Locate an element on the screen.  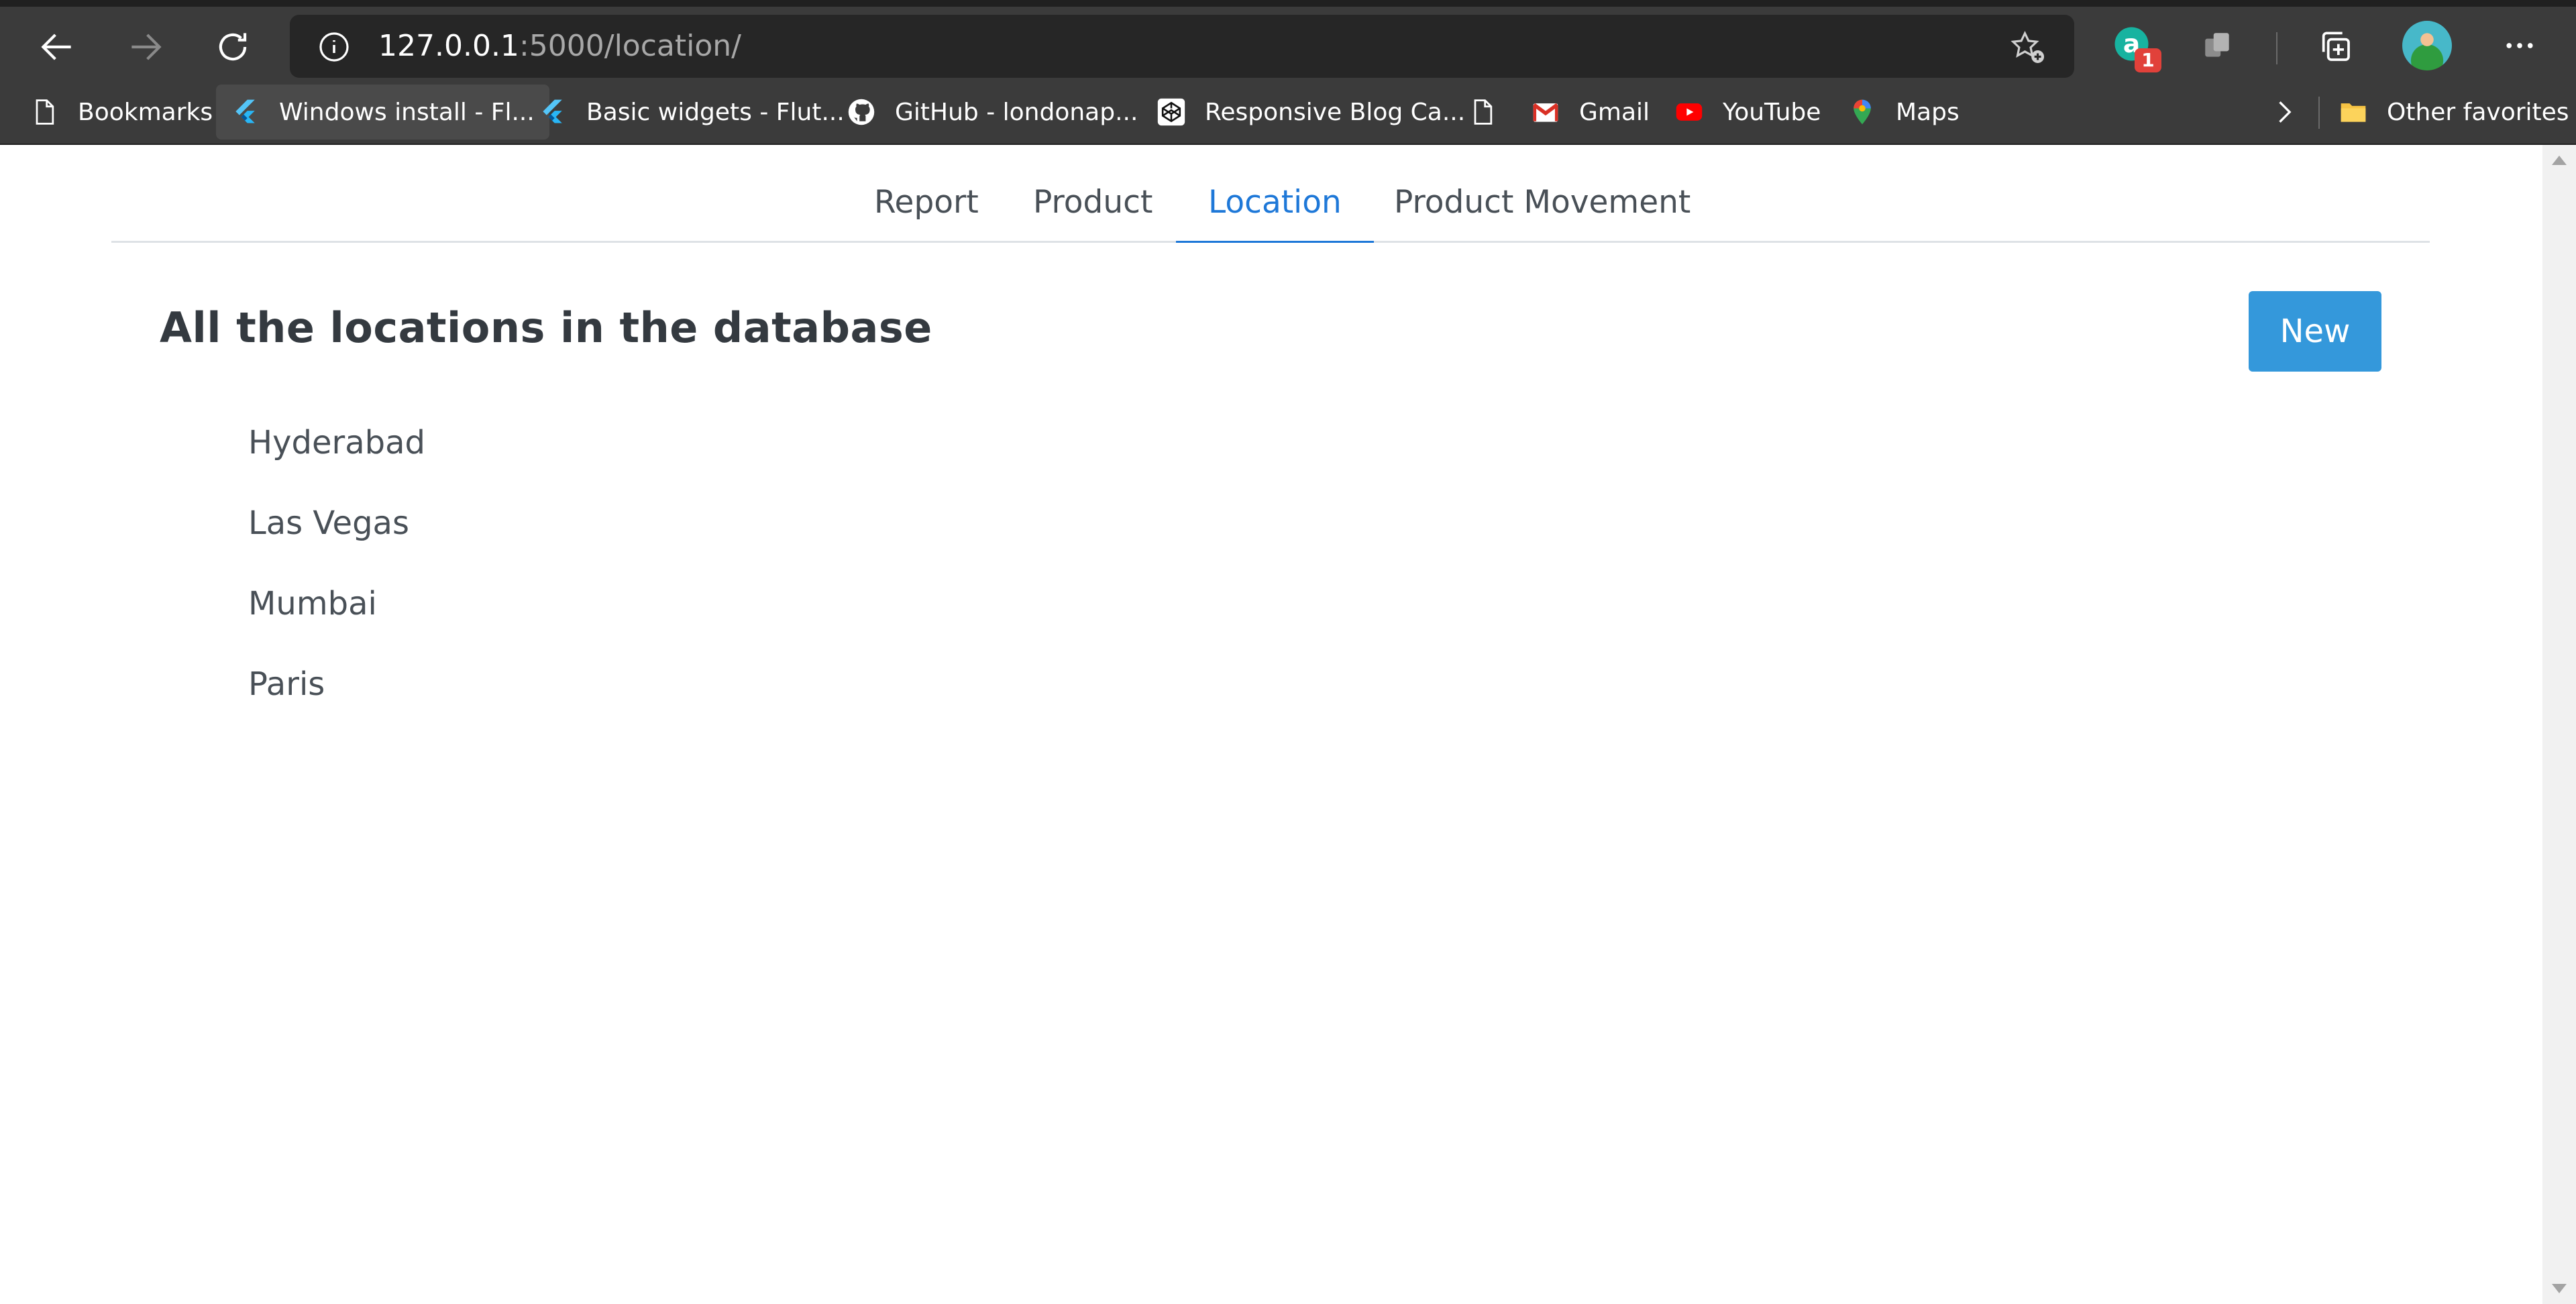
extension-badge: 1 is located at coordinates (2148, 60).